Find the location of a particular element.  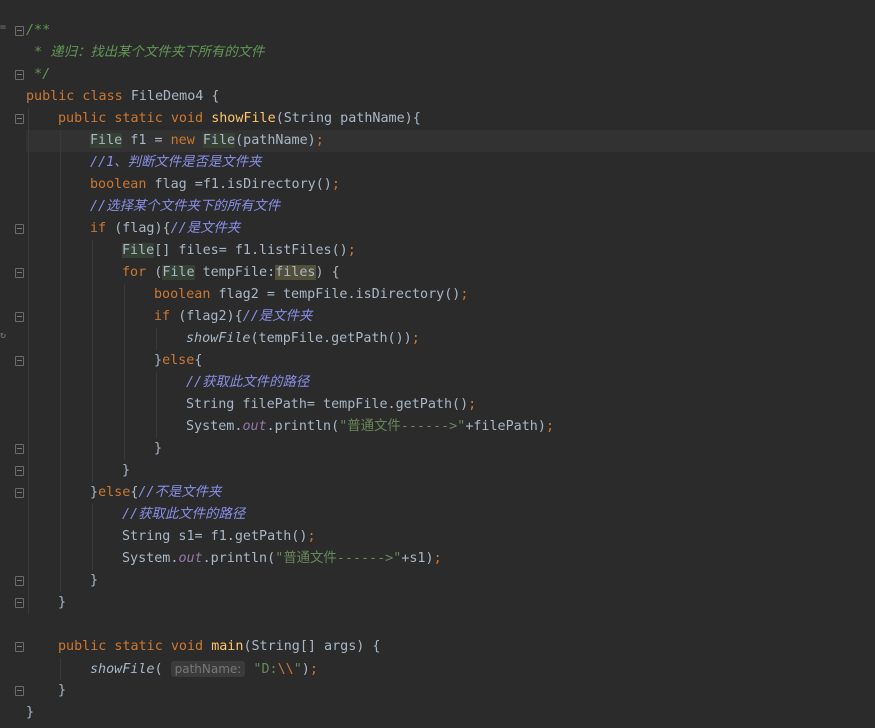

code-token: flag2 = tempFile.isDirectory() is located at coordinates (339, 294).